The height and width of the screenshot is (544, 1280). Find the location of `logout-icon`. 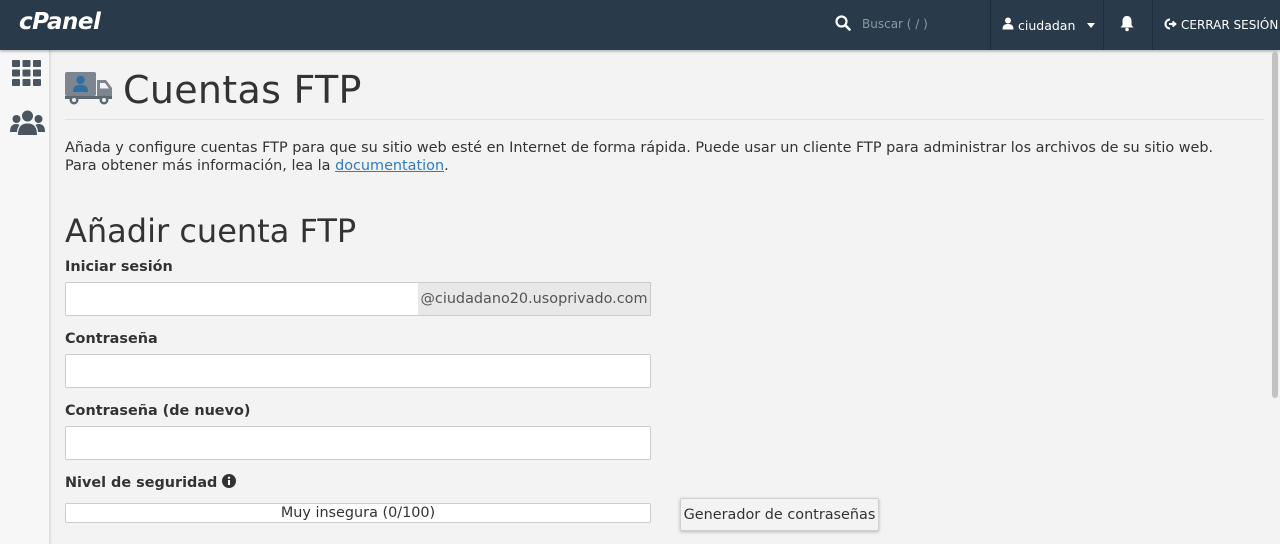

logout-icon is located at coordinates (1170, 25).